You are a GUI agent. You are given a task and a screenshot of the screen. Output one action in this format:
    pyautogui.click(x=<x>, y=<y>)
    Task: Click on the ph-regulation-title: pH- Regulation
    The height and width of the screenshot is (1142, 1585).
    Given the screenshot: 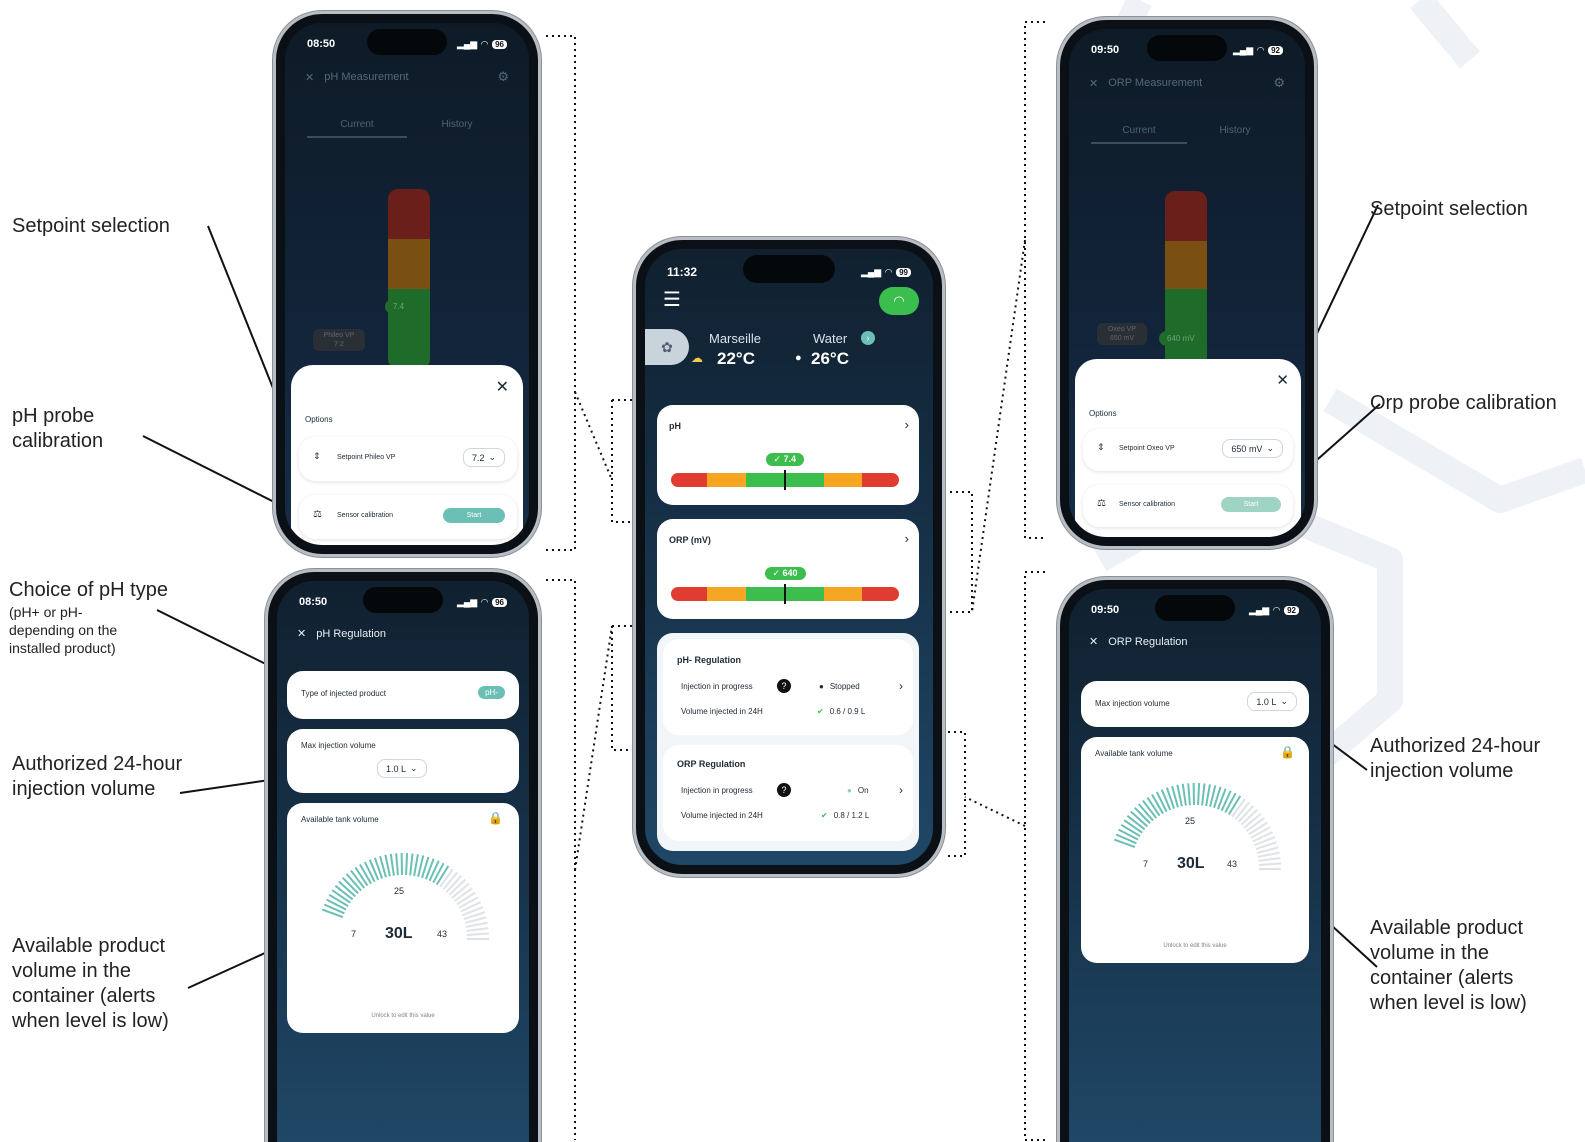 What is the action you would take?
    pyautogui.click(x=709, y=660)
    